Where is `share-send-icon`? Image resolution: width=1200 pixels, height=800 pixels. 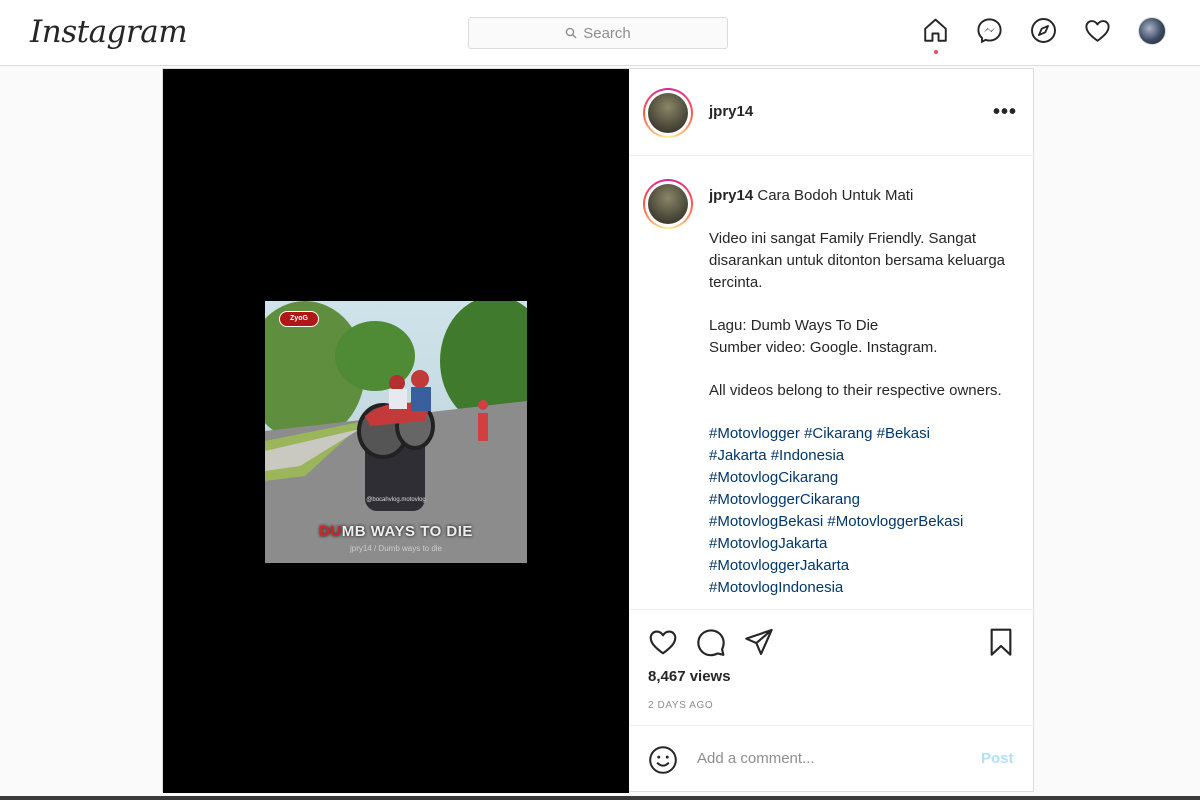
share-send-icon is located at coordinates (759, 642).